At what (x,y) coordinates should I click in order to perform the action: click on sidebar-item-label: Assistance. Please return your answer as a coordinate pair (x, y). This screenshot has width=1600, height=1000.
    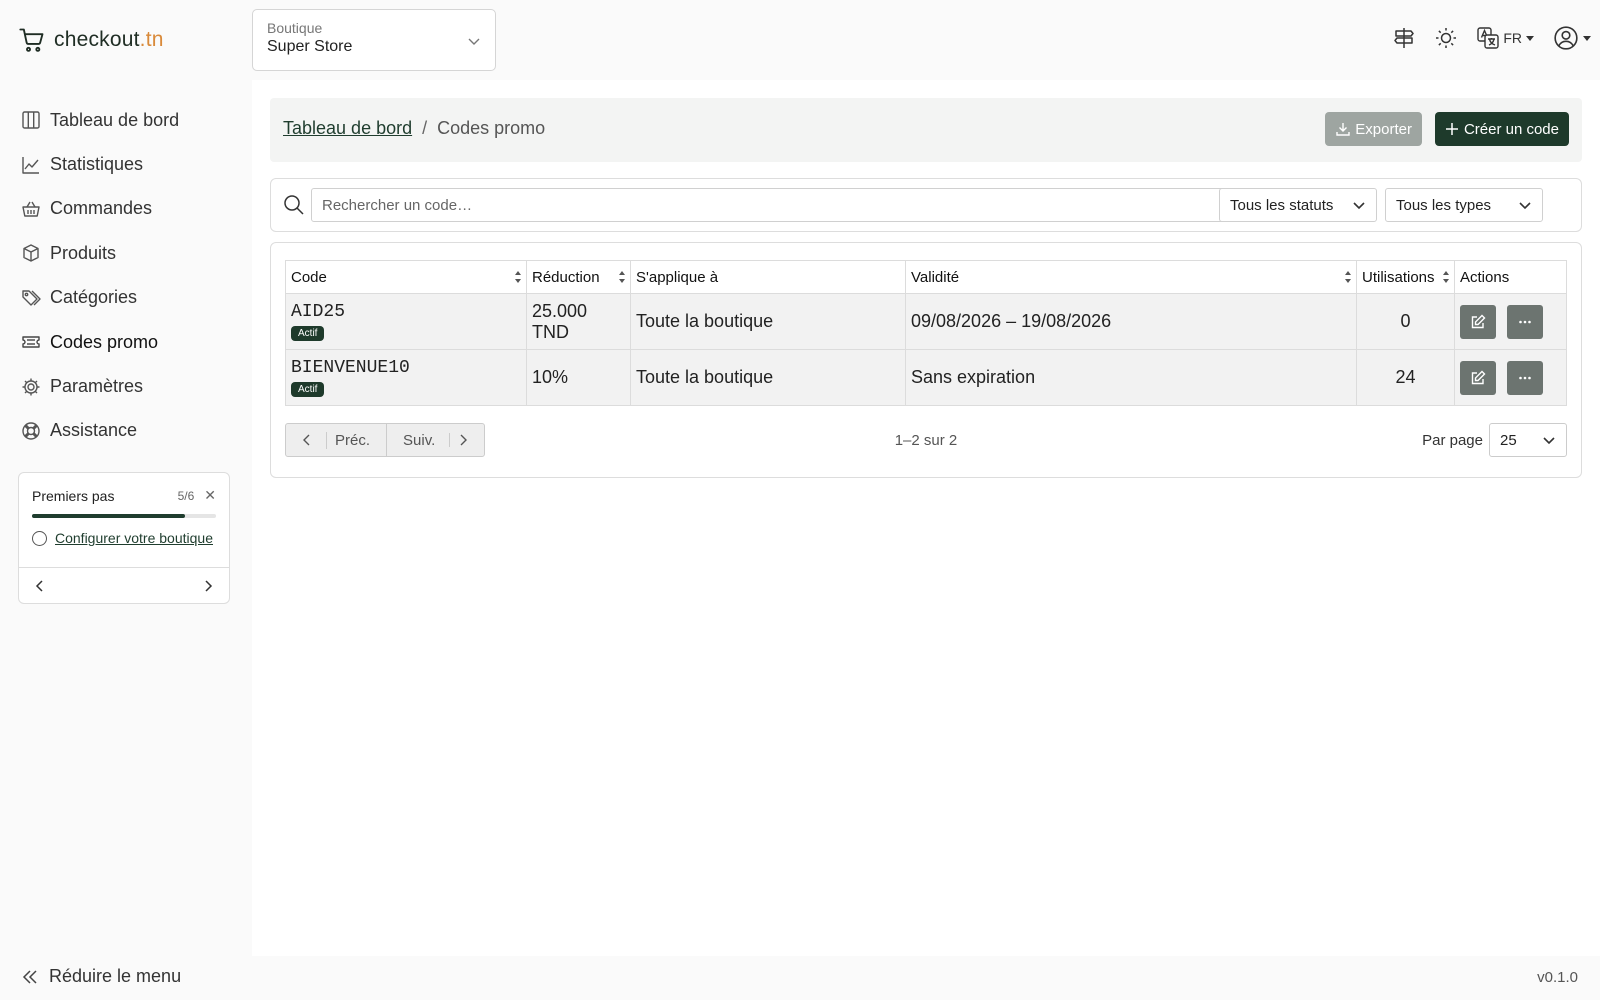
    Looking at the image, I should click on (94, 430).